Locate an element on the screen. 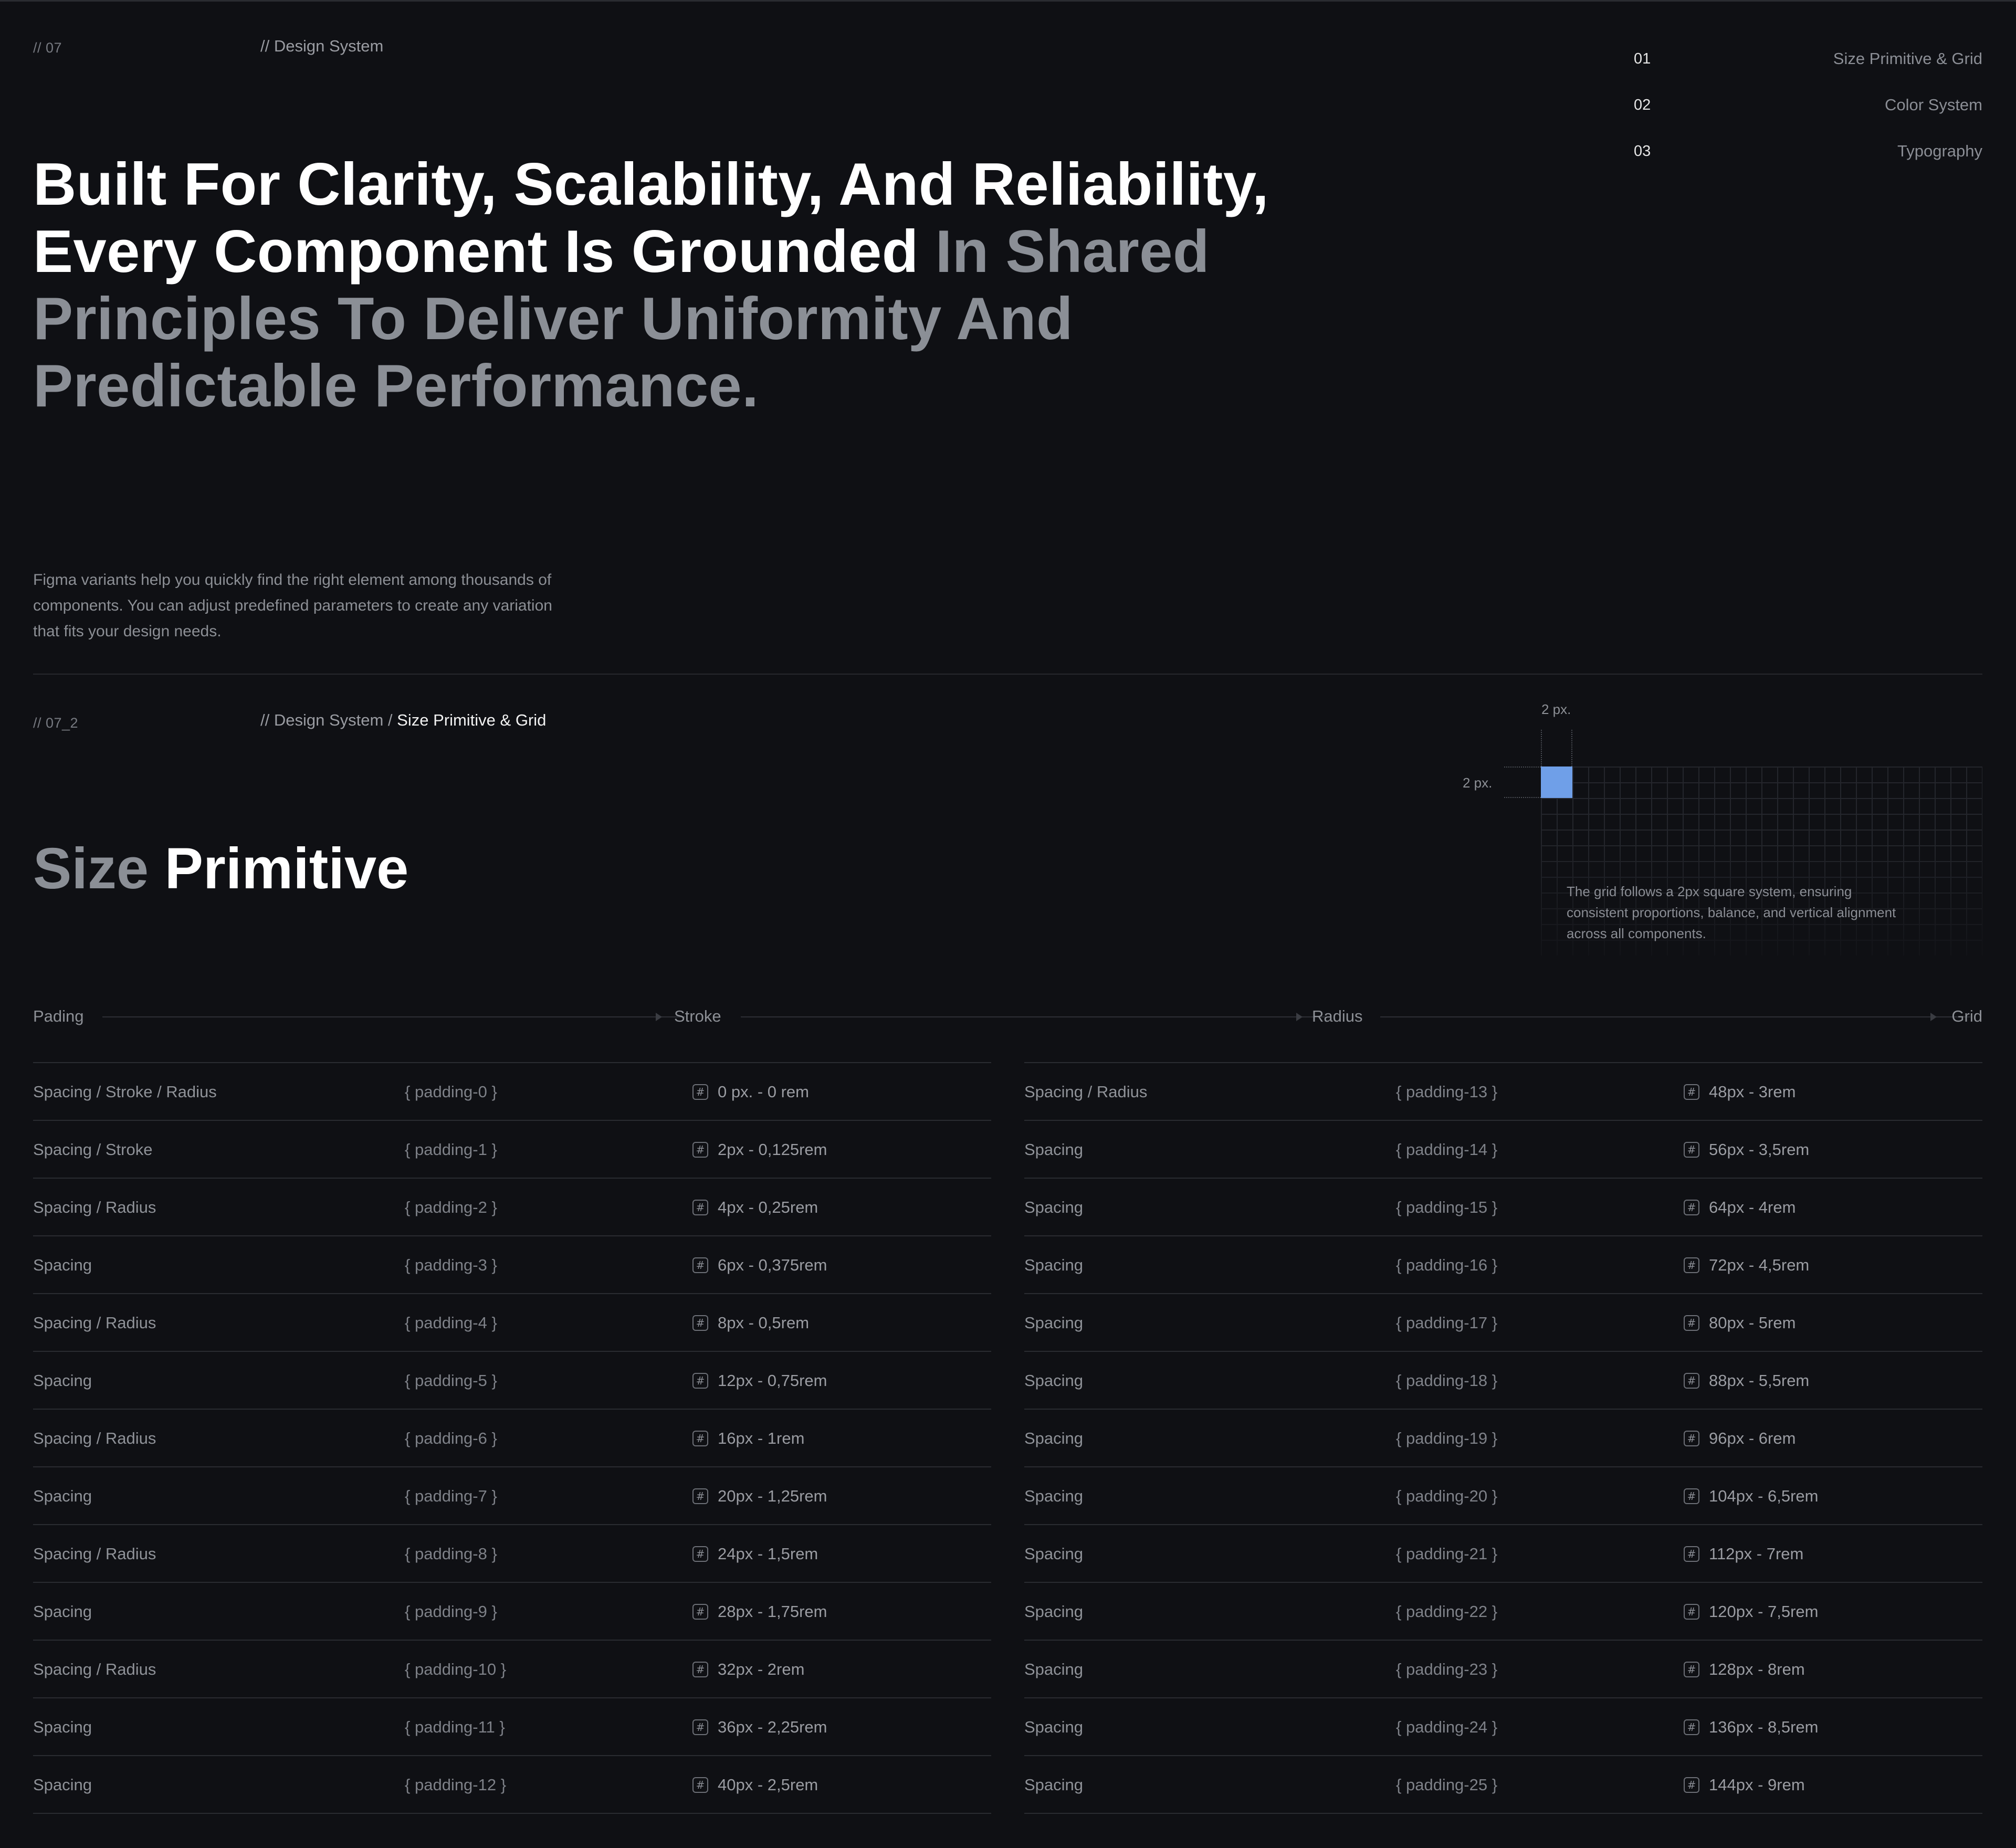 The width and height of the screenshot is (2016, 1848). row-value: #72px - 4,5rem is located at coordinates (1746, 1265).